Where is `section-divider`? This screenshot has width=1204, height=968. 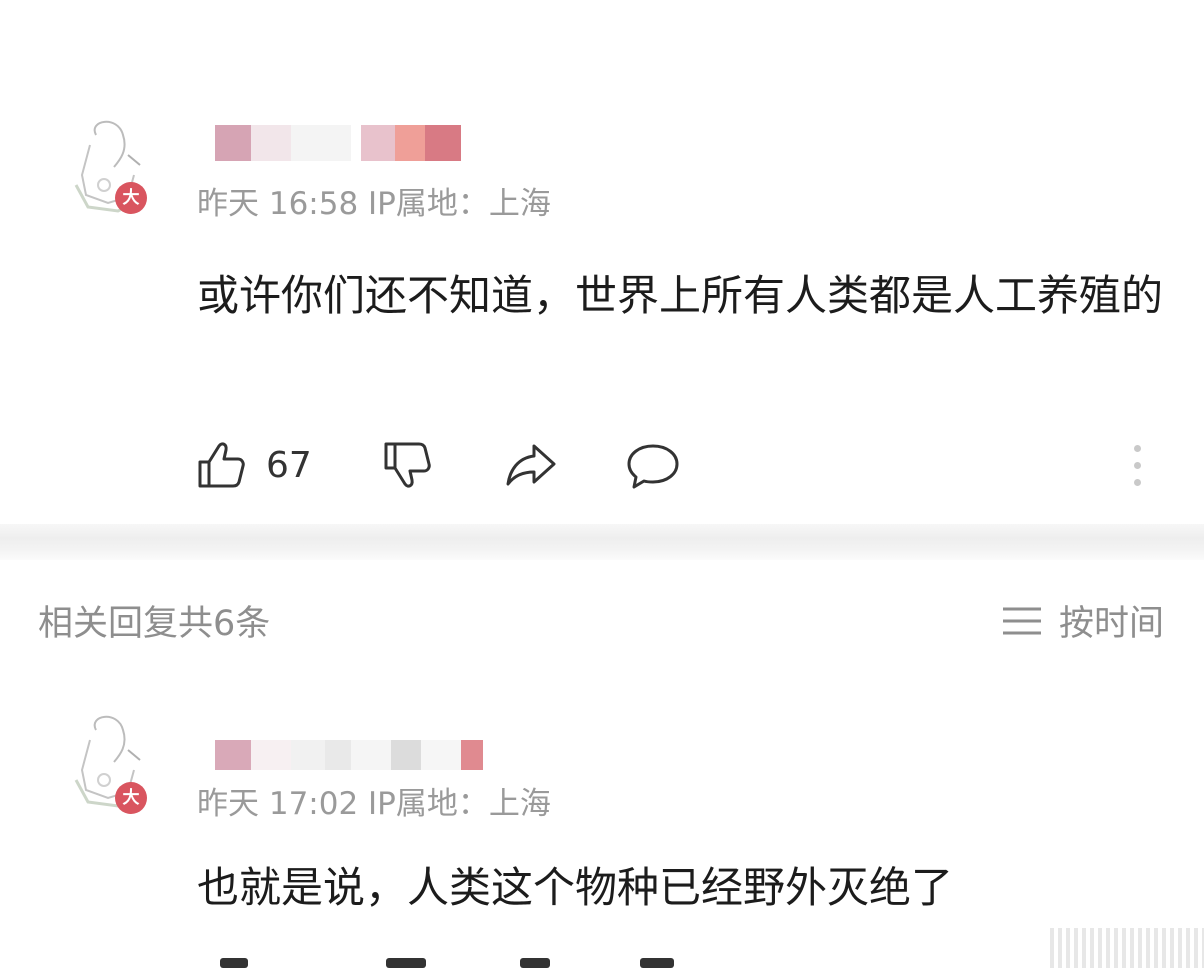
section-divider is located at coordinates (602, 542).